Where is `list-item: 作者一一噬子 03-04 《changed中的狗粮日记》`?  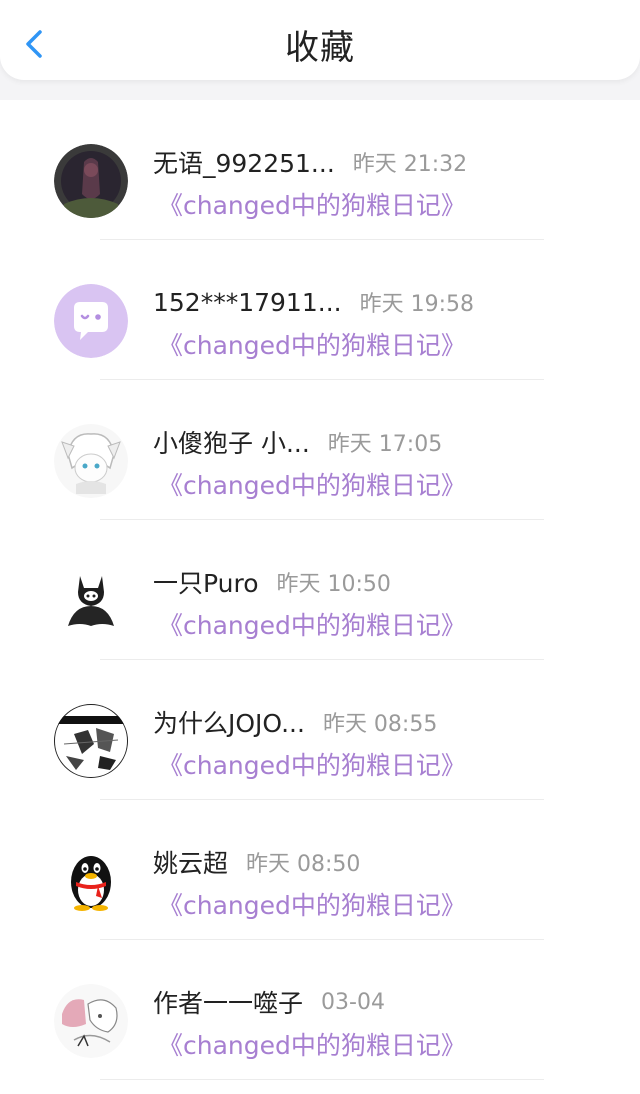
list-item: 作者一一噬子 03-04 《changed中的狗粮日记》 is located at coordinates (320, 1010).